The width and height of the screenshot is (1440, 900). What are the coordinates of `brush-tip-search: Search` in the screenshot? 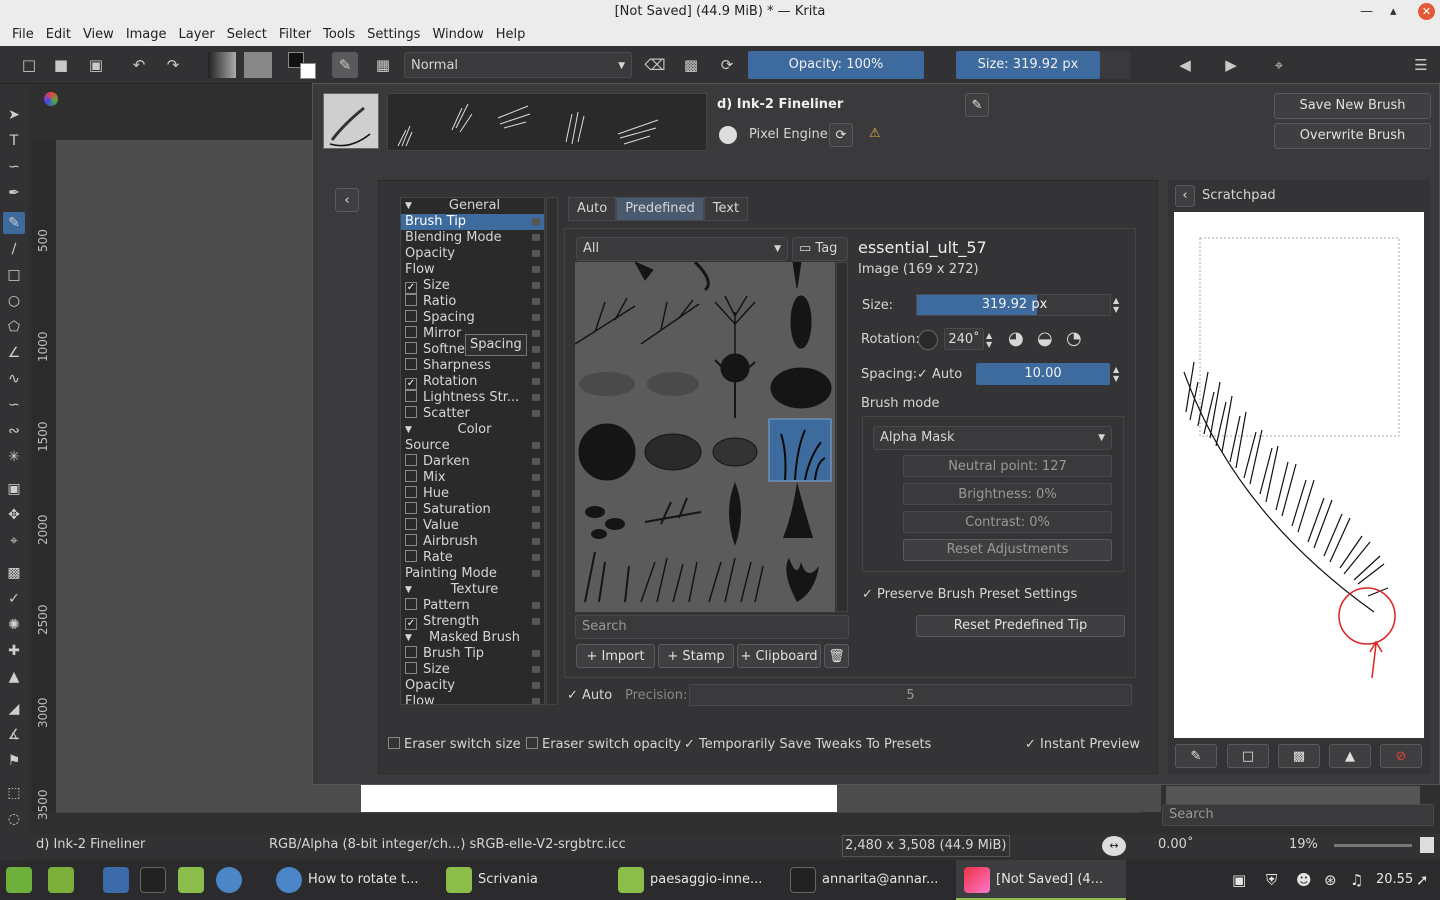 It's located at (712, 627).